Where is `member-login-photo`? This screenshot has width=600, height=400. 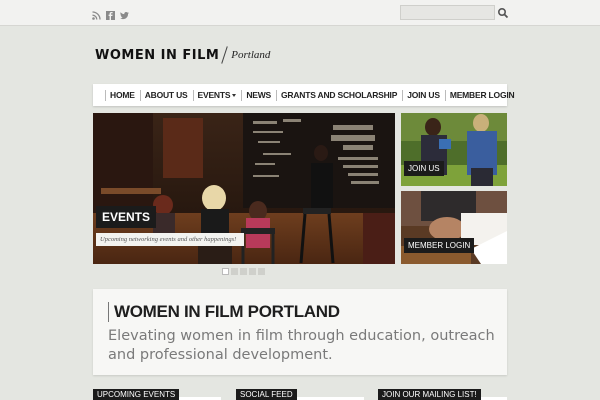
member-login-photo is located at coordinates (454, 227).